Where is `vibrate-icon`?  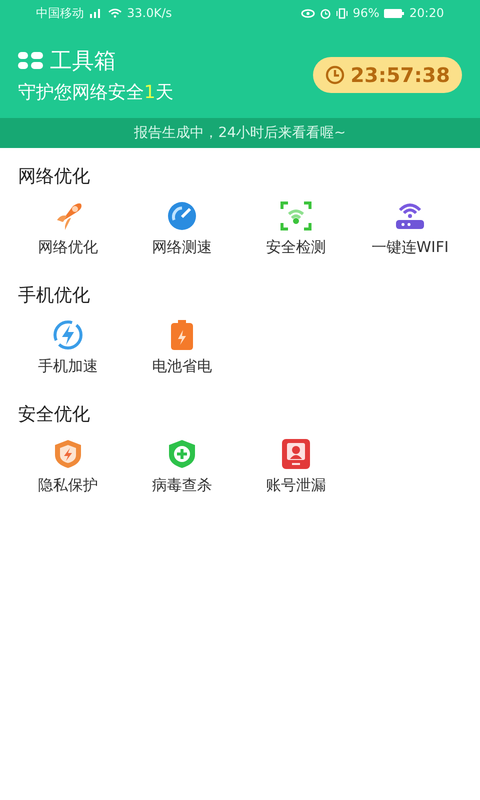
vibrate-icon is located at coordinates (342, 13).